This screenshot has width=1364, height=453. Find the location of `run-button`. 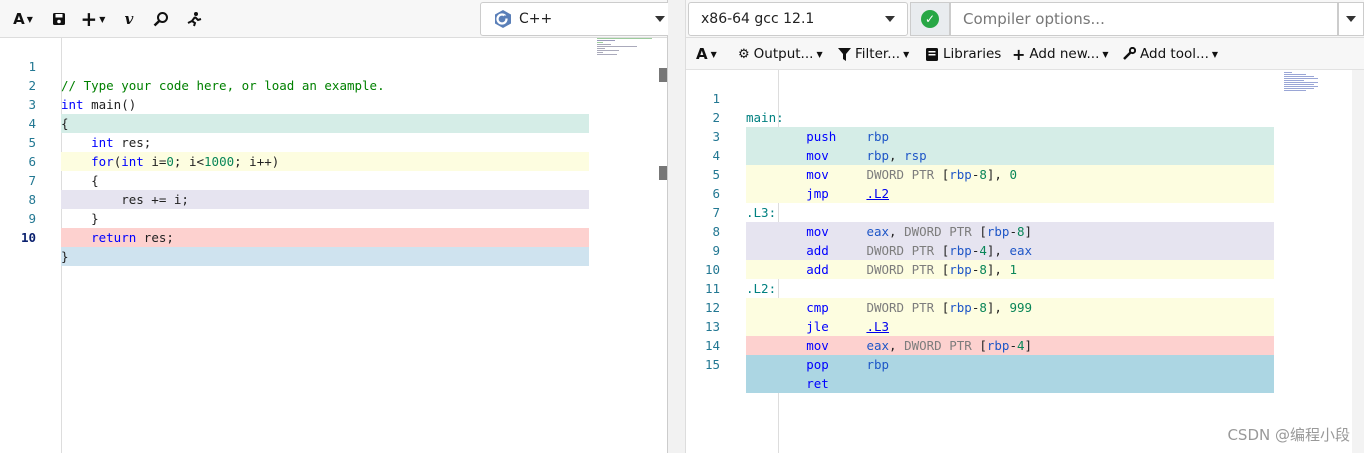

run-button is located at coordinates (194, 19).